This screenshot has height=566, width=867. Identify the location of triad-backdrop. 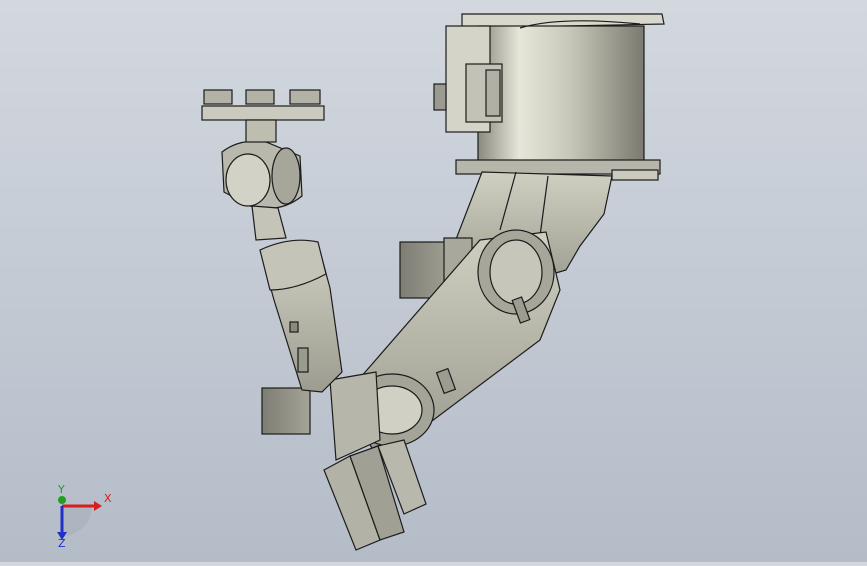
(77, 521).